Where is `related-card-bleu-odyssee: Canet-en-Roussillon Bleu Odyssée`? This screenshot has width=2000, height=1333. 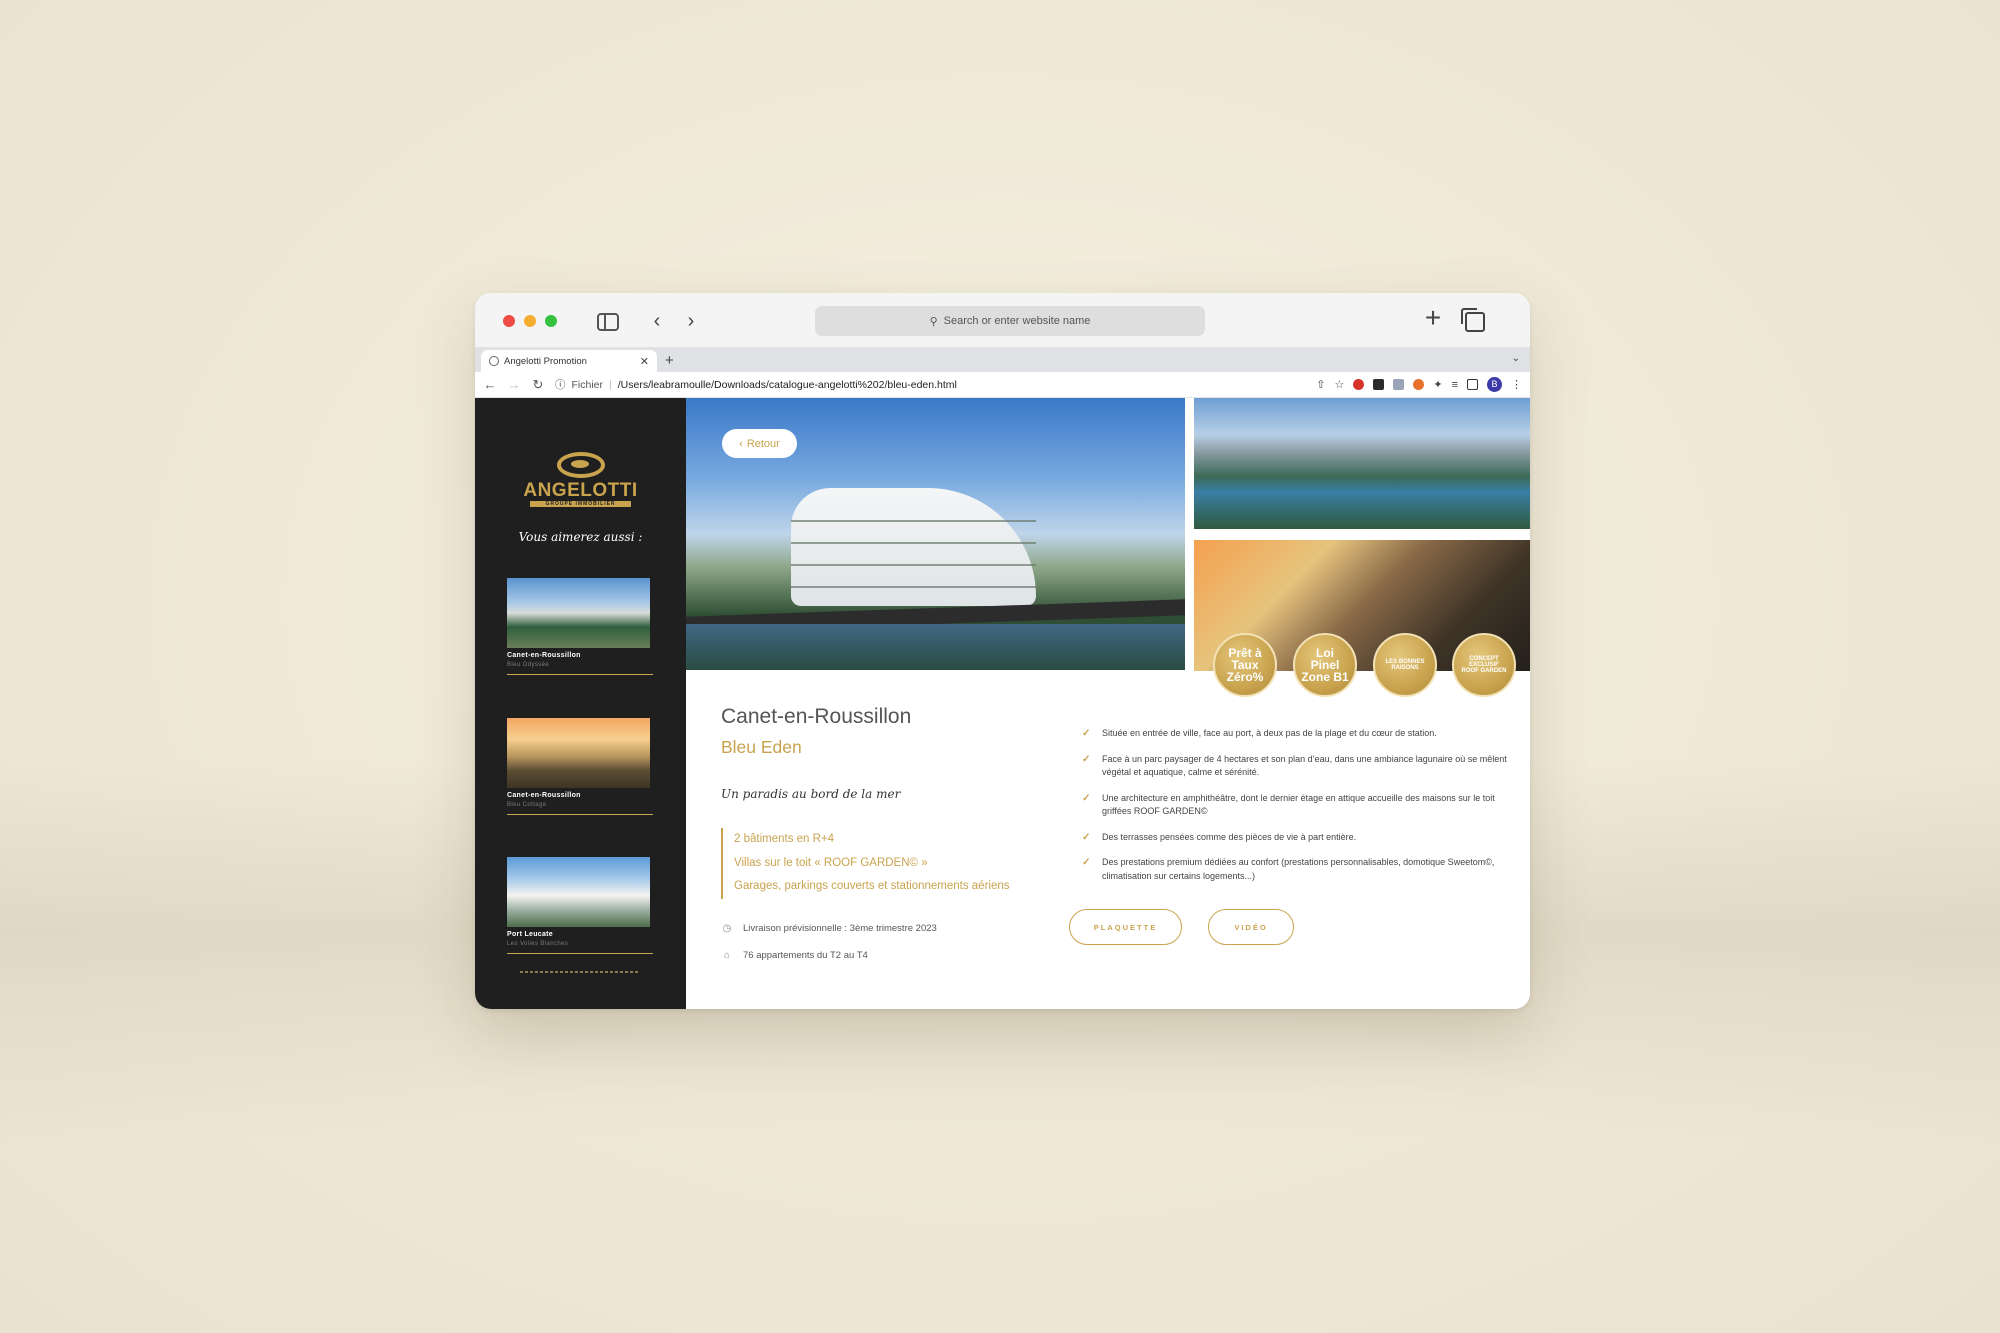
related-card-bleu-odyssee: Canet-en-Roussillon Bleu Odyssée is located at coordinates (580, 626).